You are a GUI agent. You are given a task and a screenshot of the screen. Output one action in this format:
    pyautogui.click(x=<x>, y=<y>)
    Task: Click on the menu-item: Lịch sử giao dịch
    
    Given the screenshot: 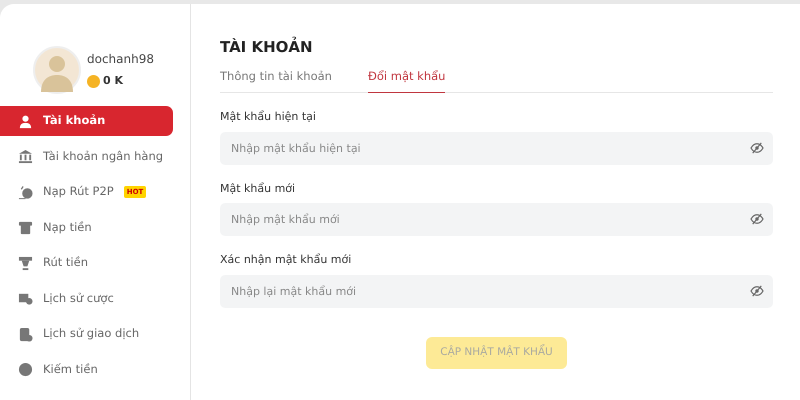 What is the action you would take?
    pyautogui.click(x=86, y=334)
    